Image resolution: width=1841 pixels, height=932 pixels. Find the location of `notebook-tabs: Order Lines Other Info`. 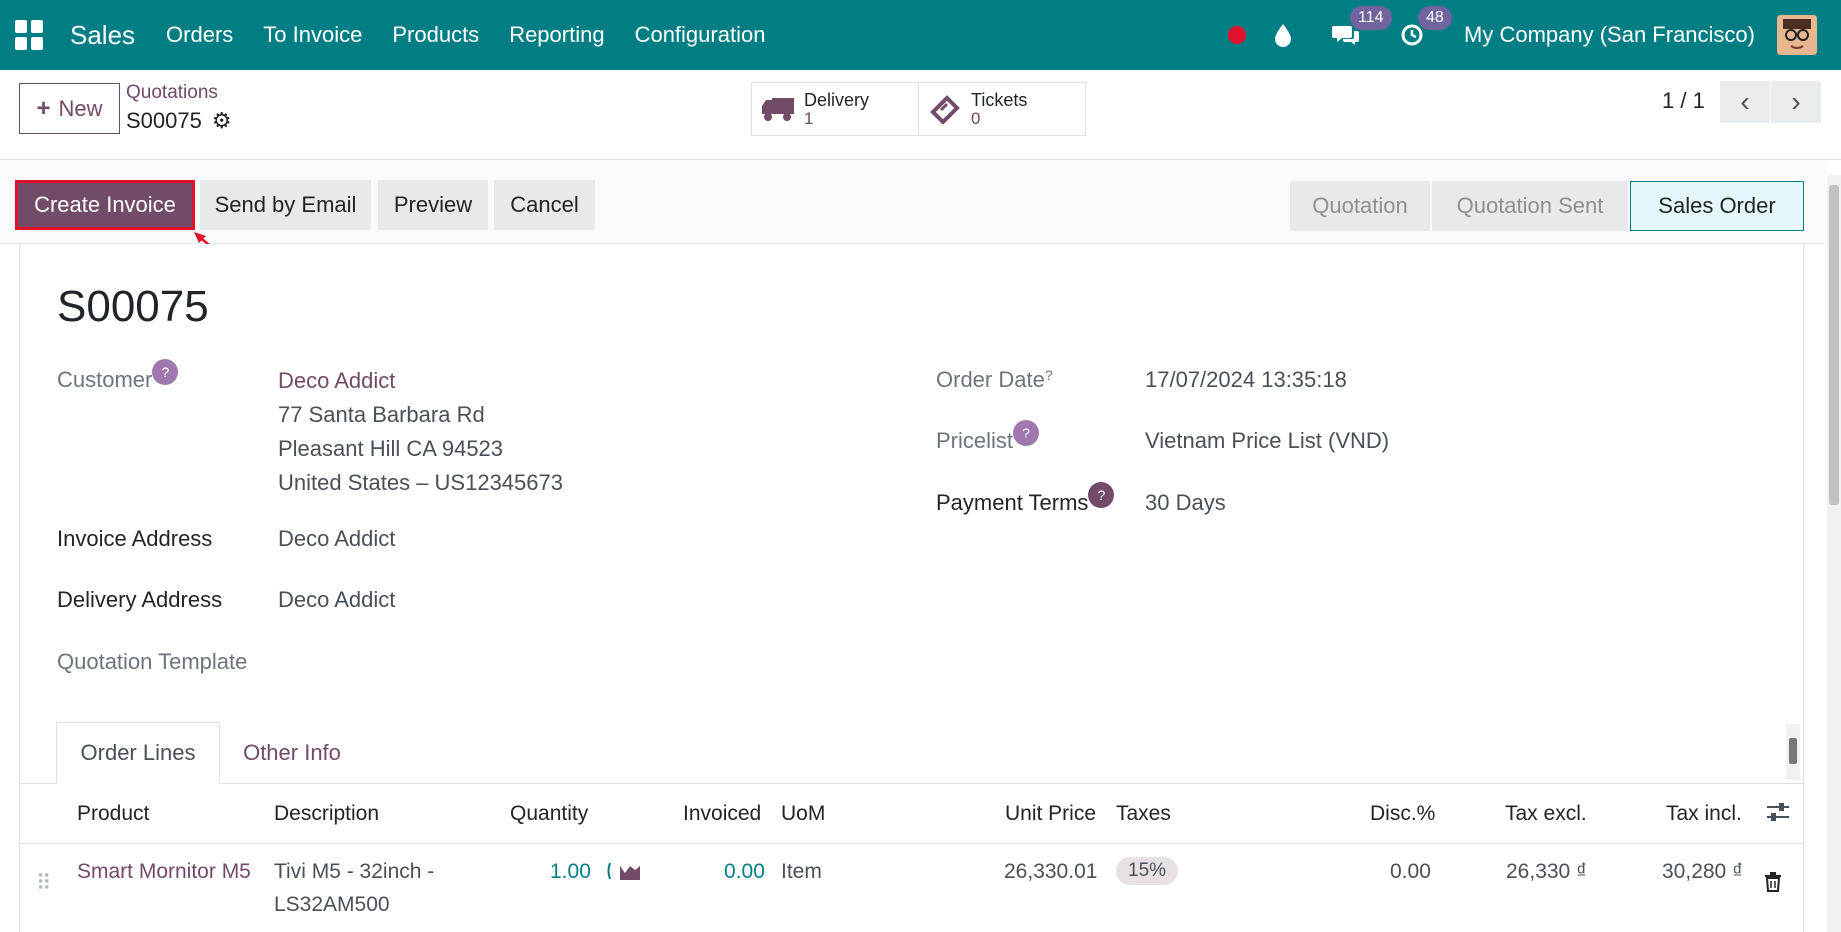

notebook-tabs: Order Lines Other Info is located at coordinates (912, 753).